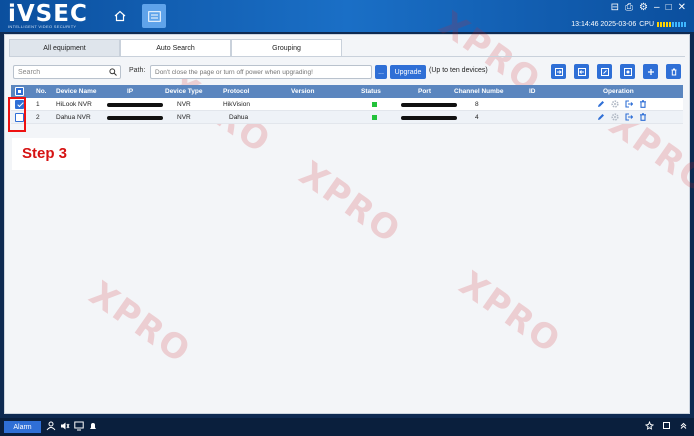  I want to click on home-button, so click(120, 16).